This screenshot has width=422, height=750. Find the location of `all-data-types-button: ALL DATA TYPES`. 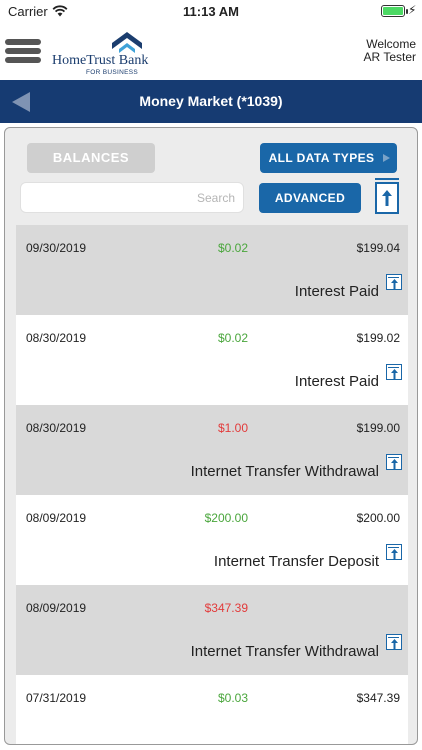

all-data-types-button: ALL DATA TYPES is located at coordinates (328, 158).